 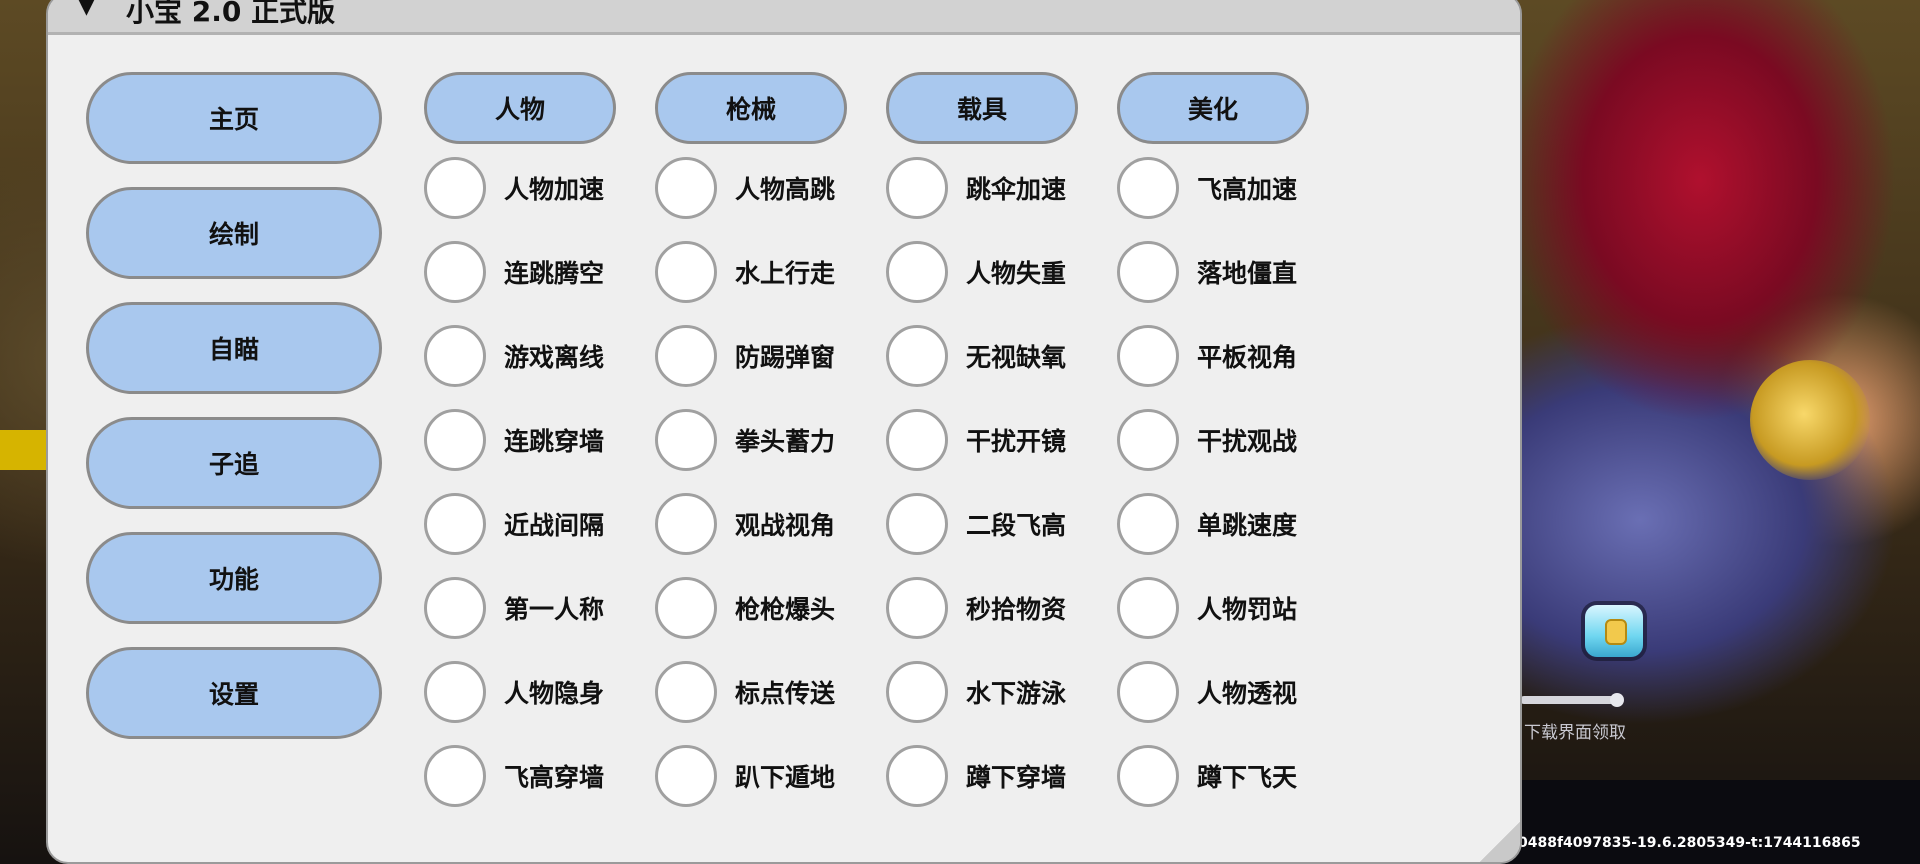 What do you see at coordinates (1614, 631) in the screenshot?
I see `treasure-chest-icon` at bounding box center [1614, 631].